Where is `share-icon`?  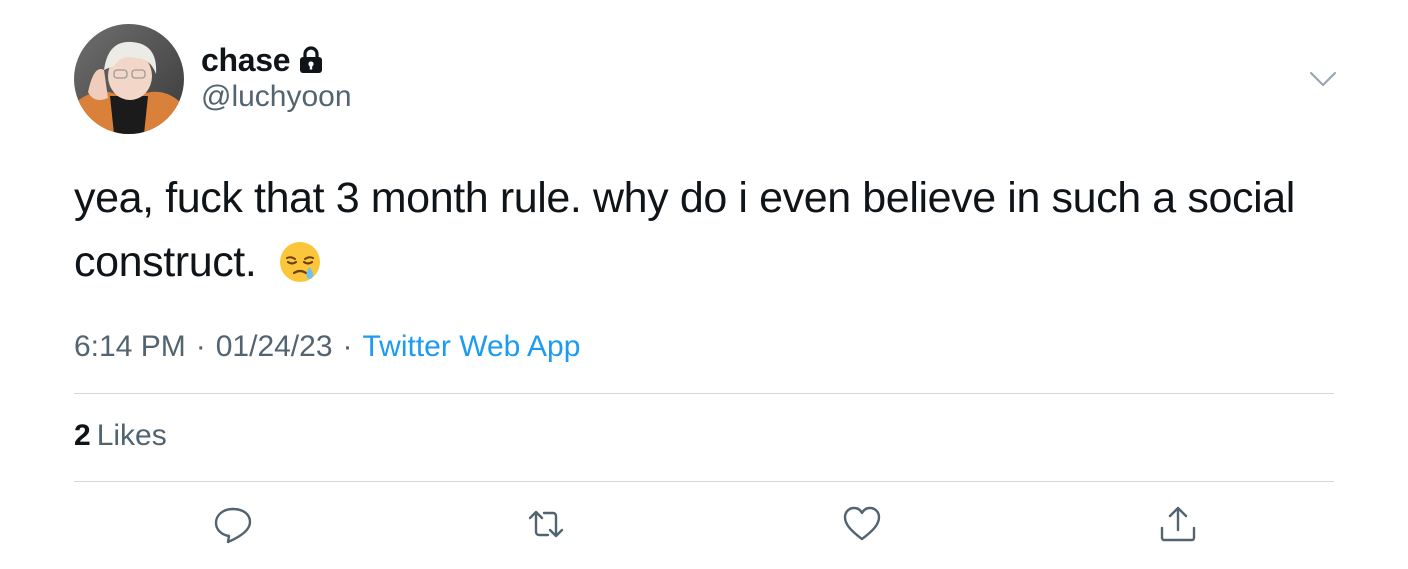
share-icon is located at coordinates (1178, 524).